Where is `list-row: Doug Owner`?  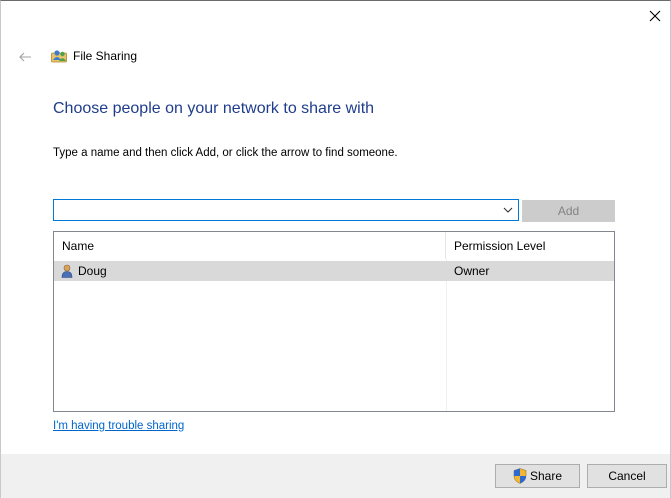 list-row: Doug Owner is located at coordinates (334, 271).